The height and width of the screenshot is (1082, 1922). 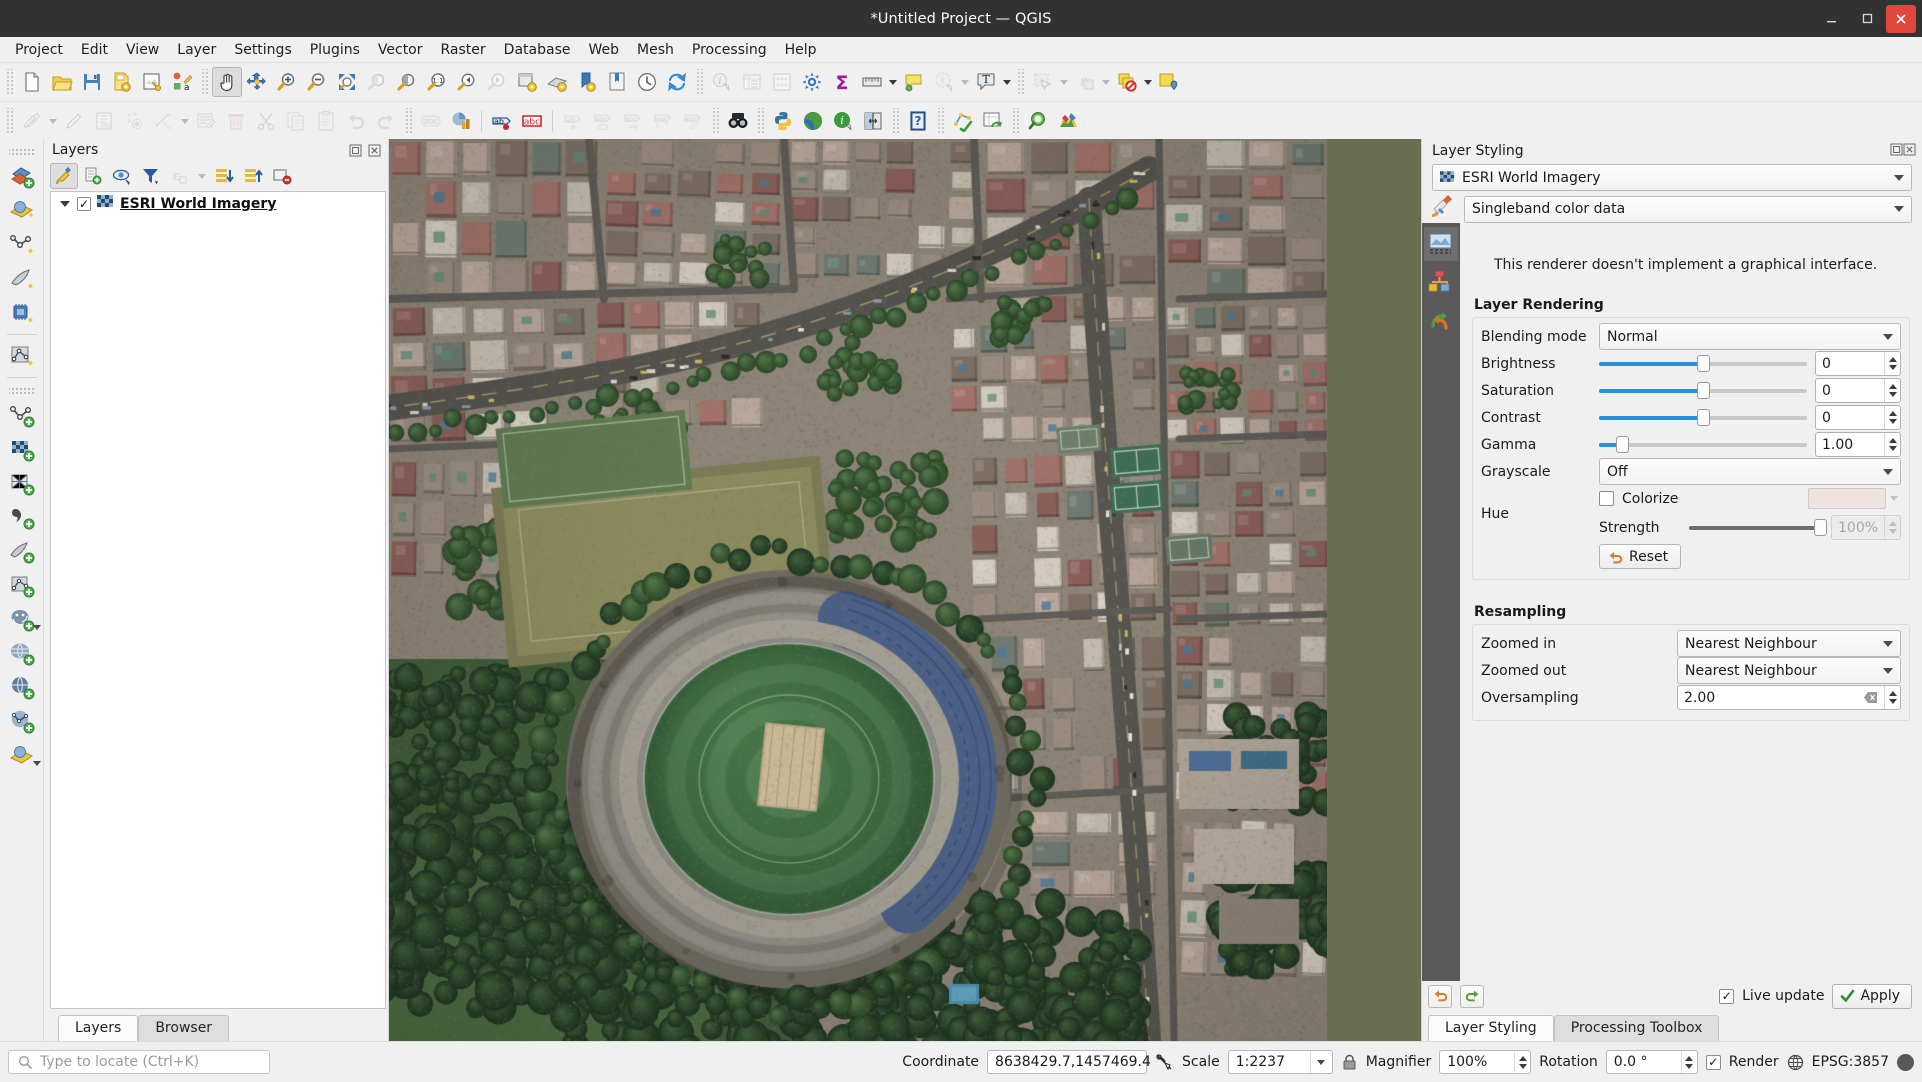 What do you see at coordinates (22, 688) in the screenshot?
I see `add-wfs-layer-icon` at bounding box center [22, 688].